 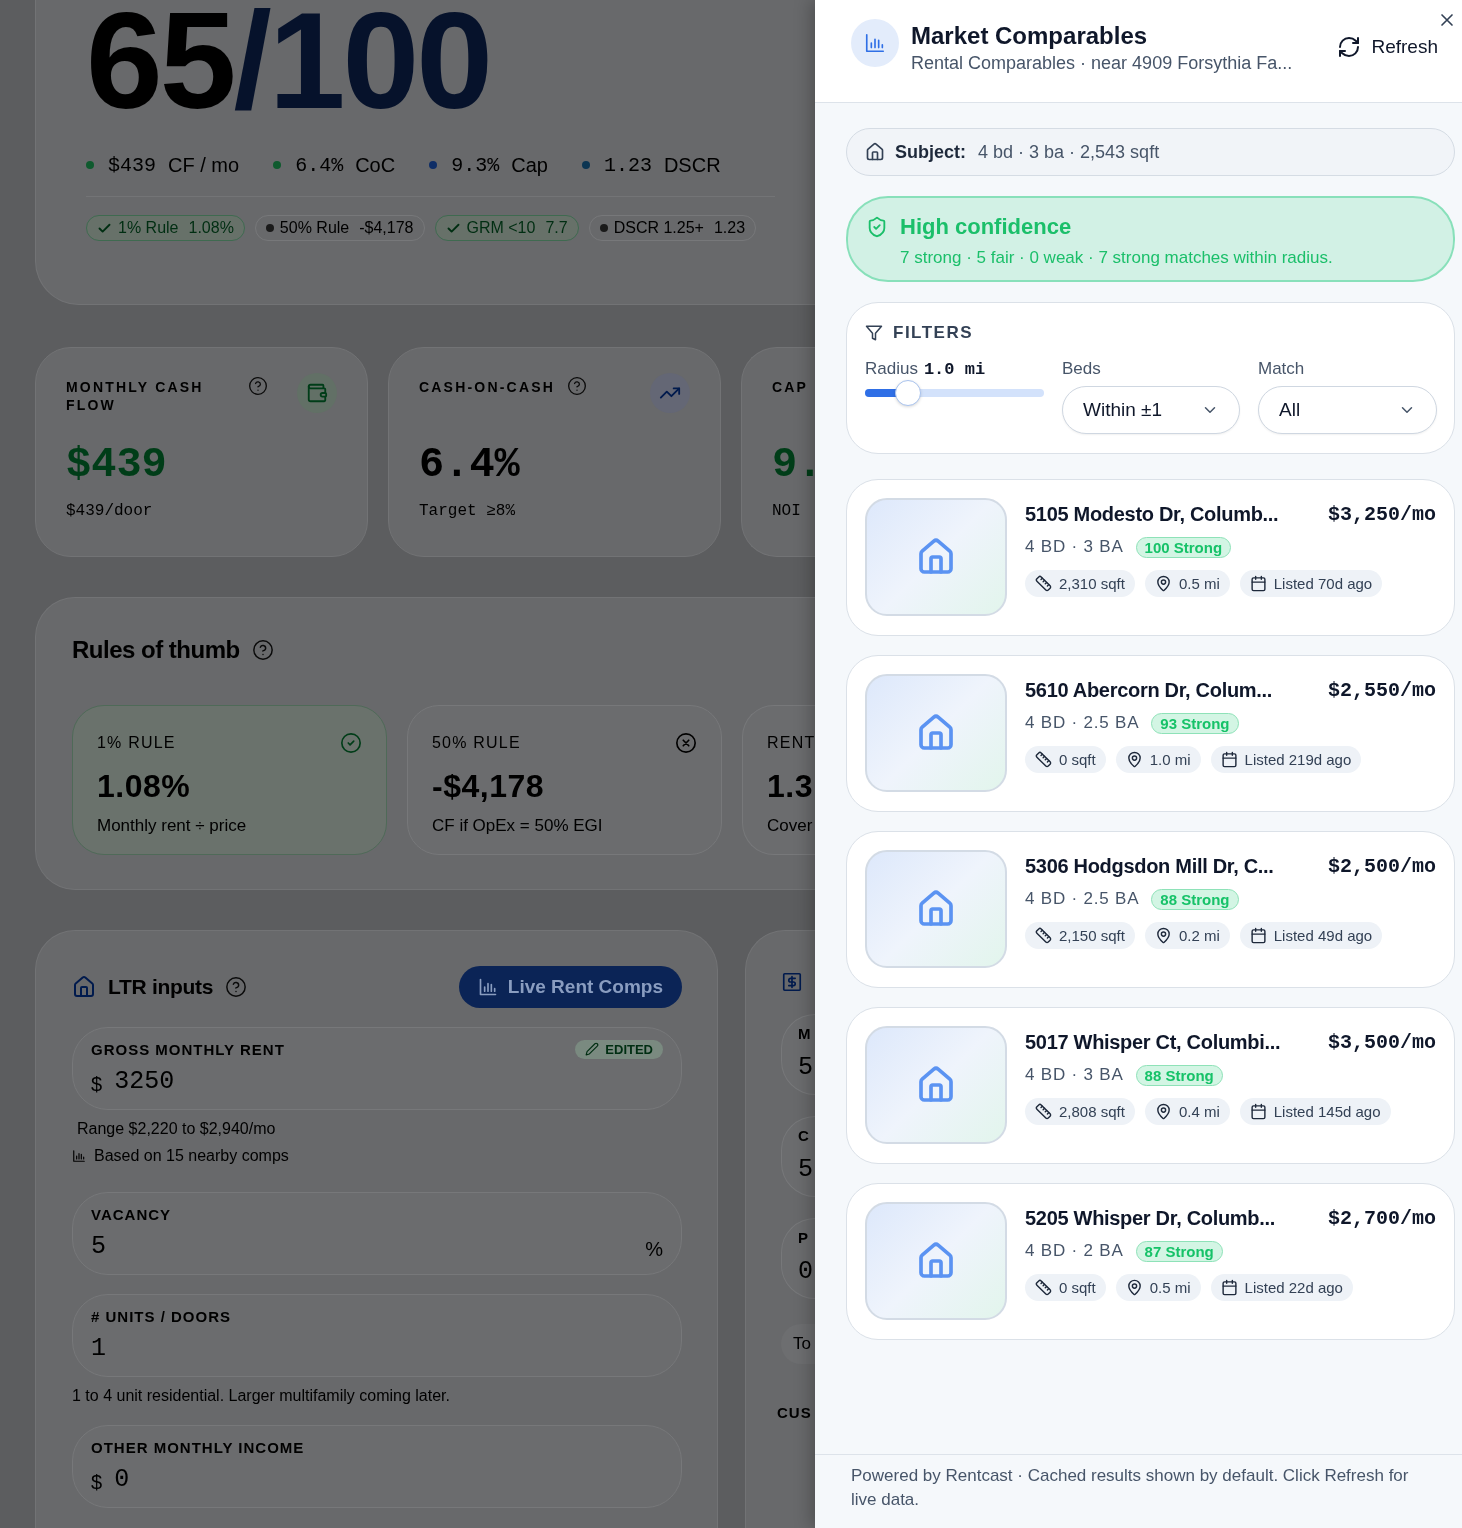 I want to click on chip-text: Listed 49d ago, so click(x=1323, y=935).